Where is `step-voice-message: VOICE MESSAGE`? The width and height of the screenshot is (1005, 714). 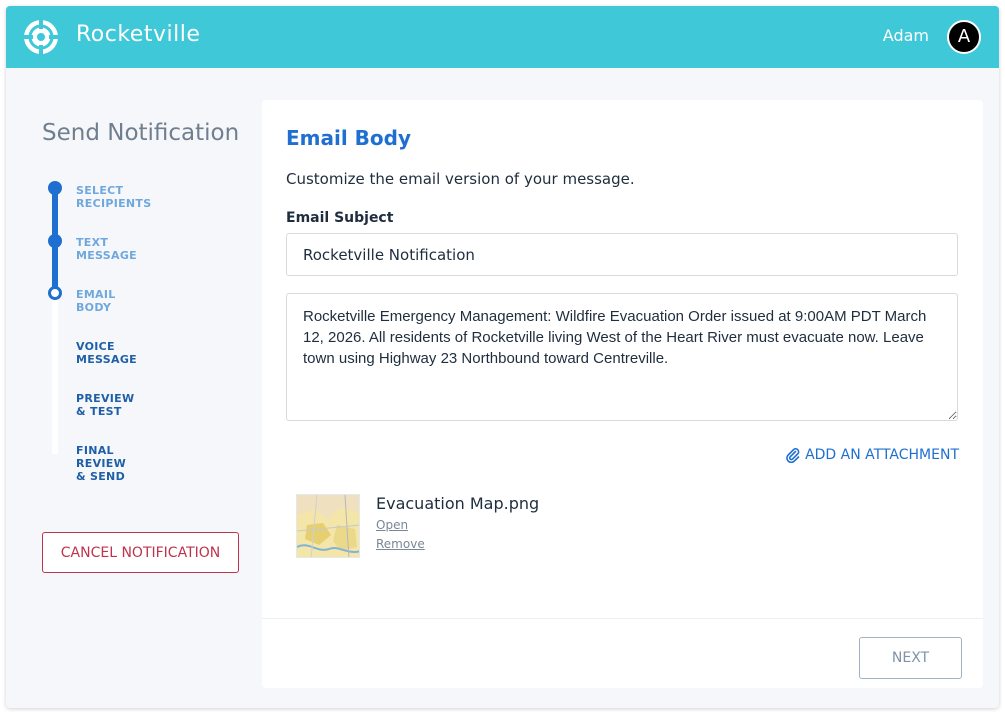 step-voice-message: VOICE MESSAGE is located at coordinates (106, 353).